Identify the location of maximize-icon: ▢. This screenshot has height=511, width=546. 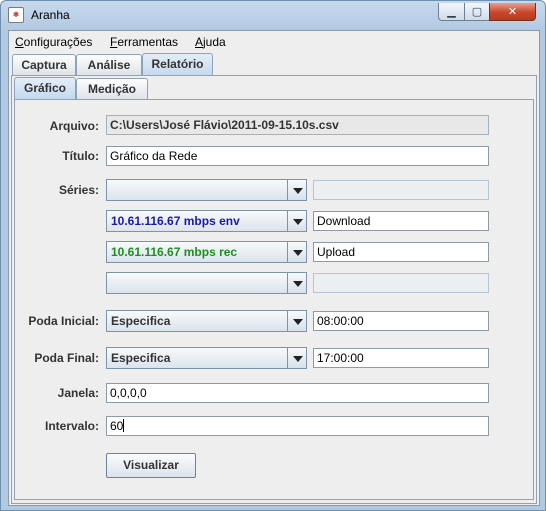
(477, 11).